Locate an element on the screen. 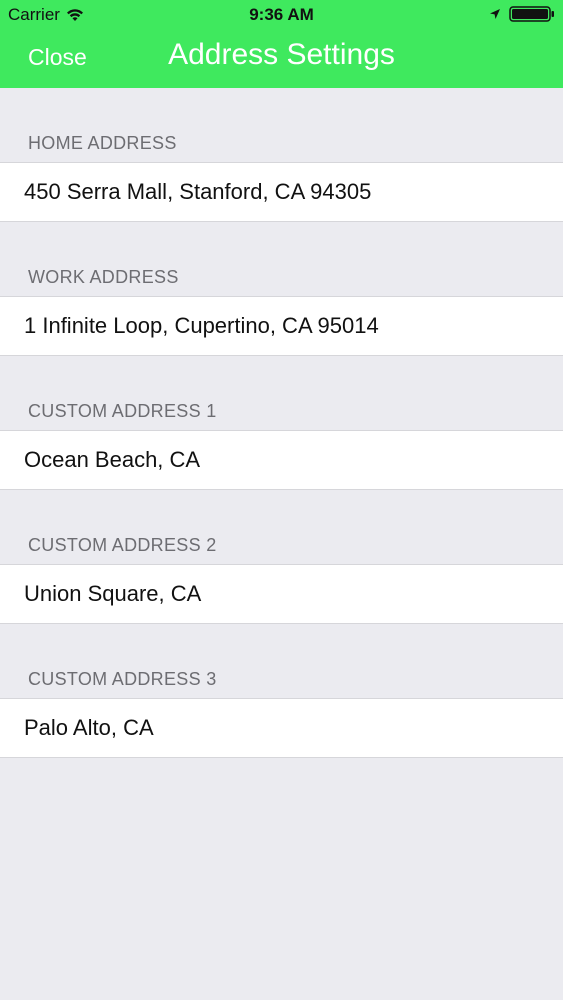  section-header: CUSTOM ADDRESS 2 is located at coordinates (122, 545).